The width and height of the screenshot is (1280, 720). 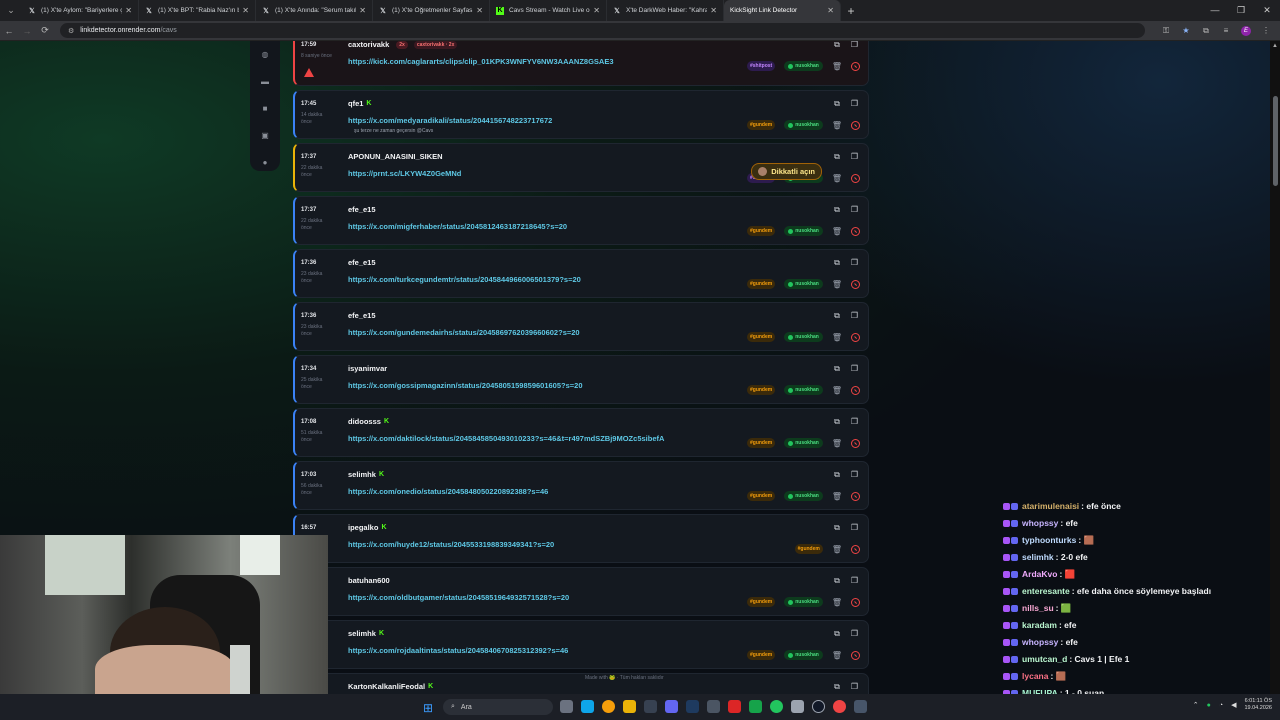 I want to click on edge-app-icon, so click(x=587, y=706).